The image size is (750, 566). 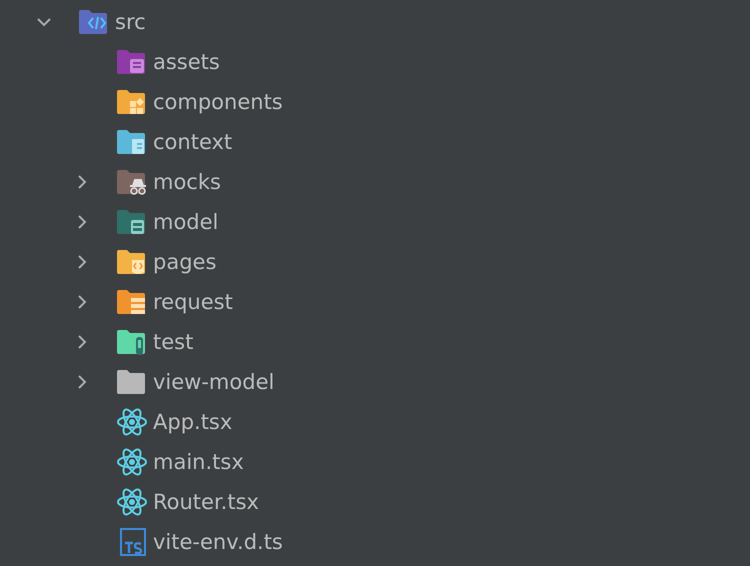 What do you see at coordinates (184, 262) in the screenshot?
I see `tree-item-name: pages` at bounding box center [184, 262].